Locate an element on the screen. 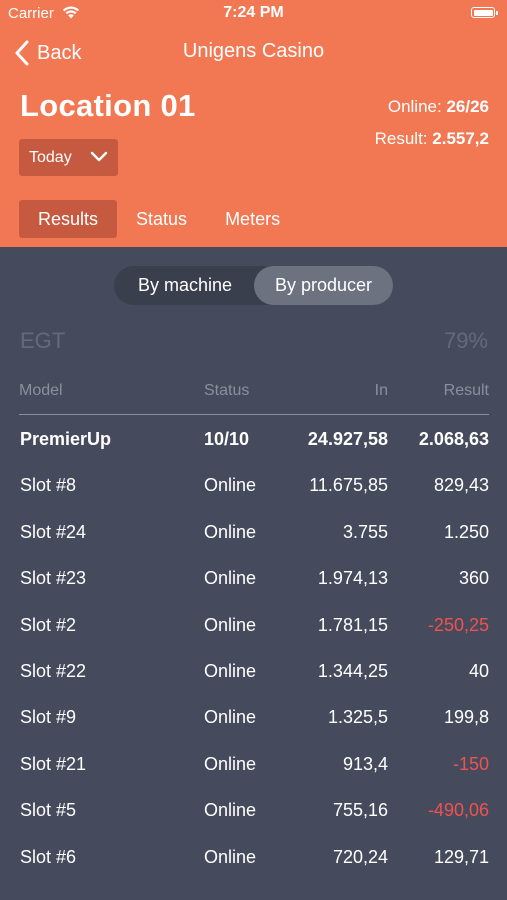 This screenshot has height=900, width=507. cell-result: -490,06 is located at coordinates (458, 810).